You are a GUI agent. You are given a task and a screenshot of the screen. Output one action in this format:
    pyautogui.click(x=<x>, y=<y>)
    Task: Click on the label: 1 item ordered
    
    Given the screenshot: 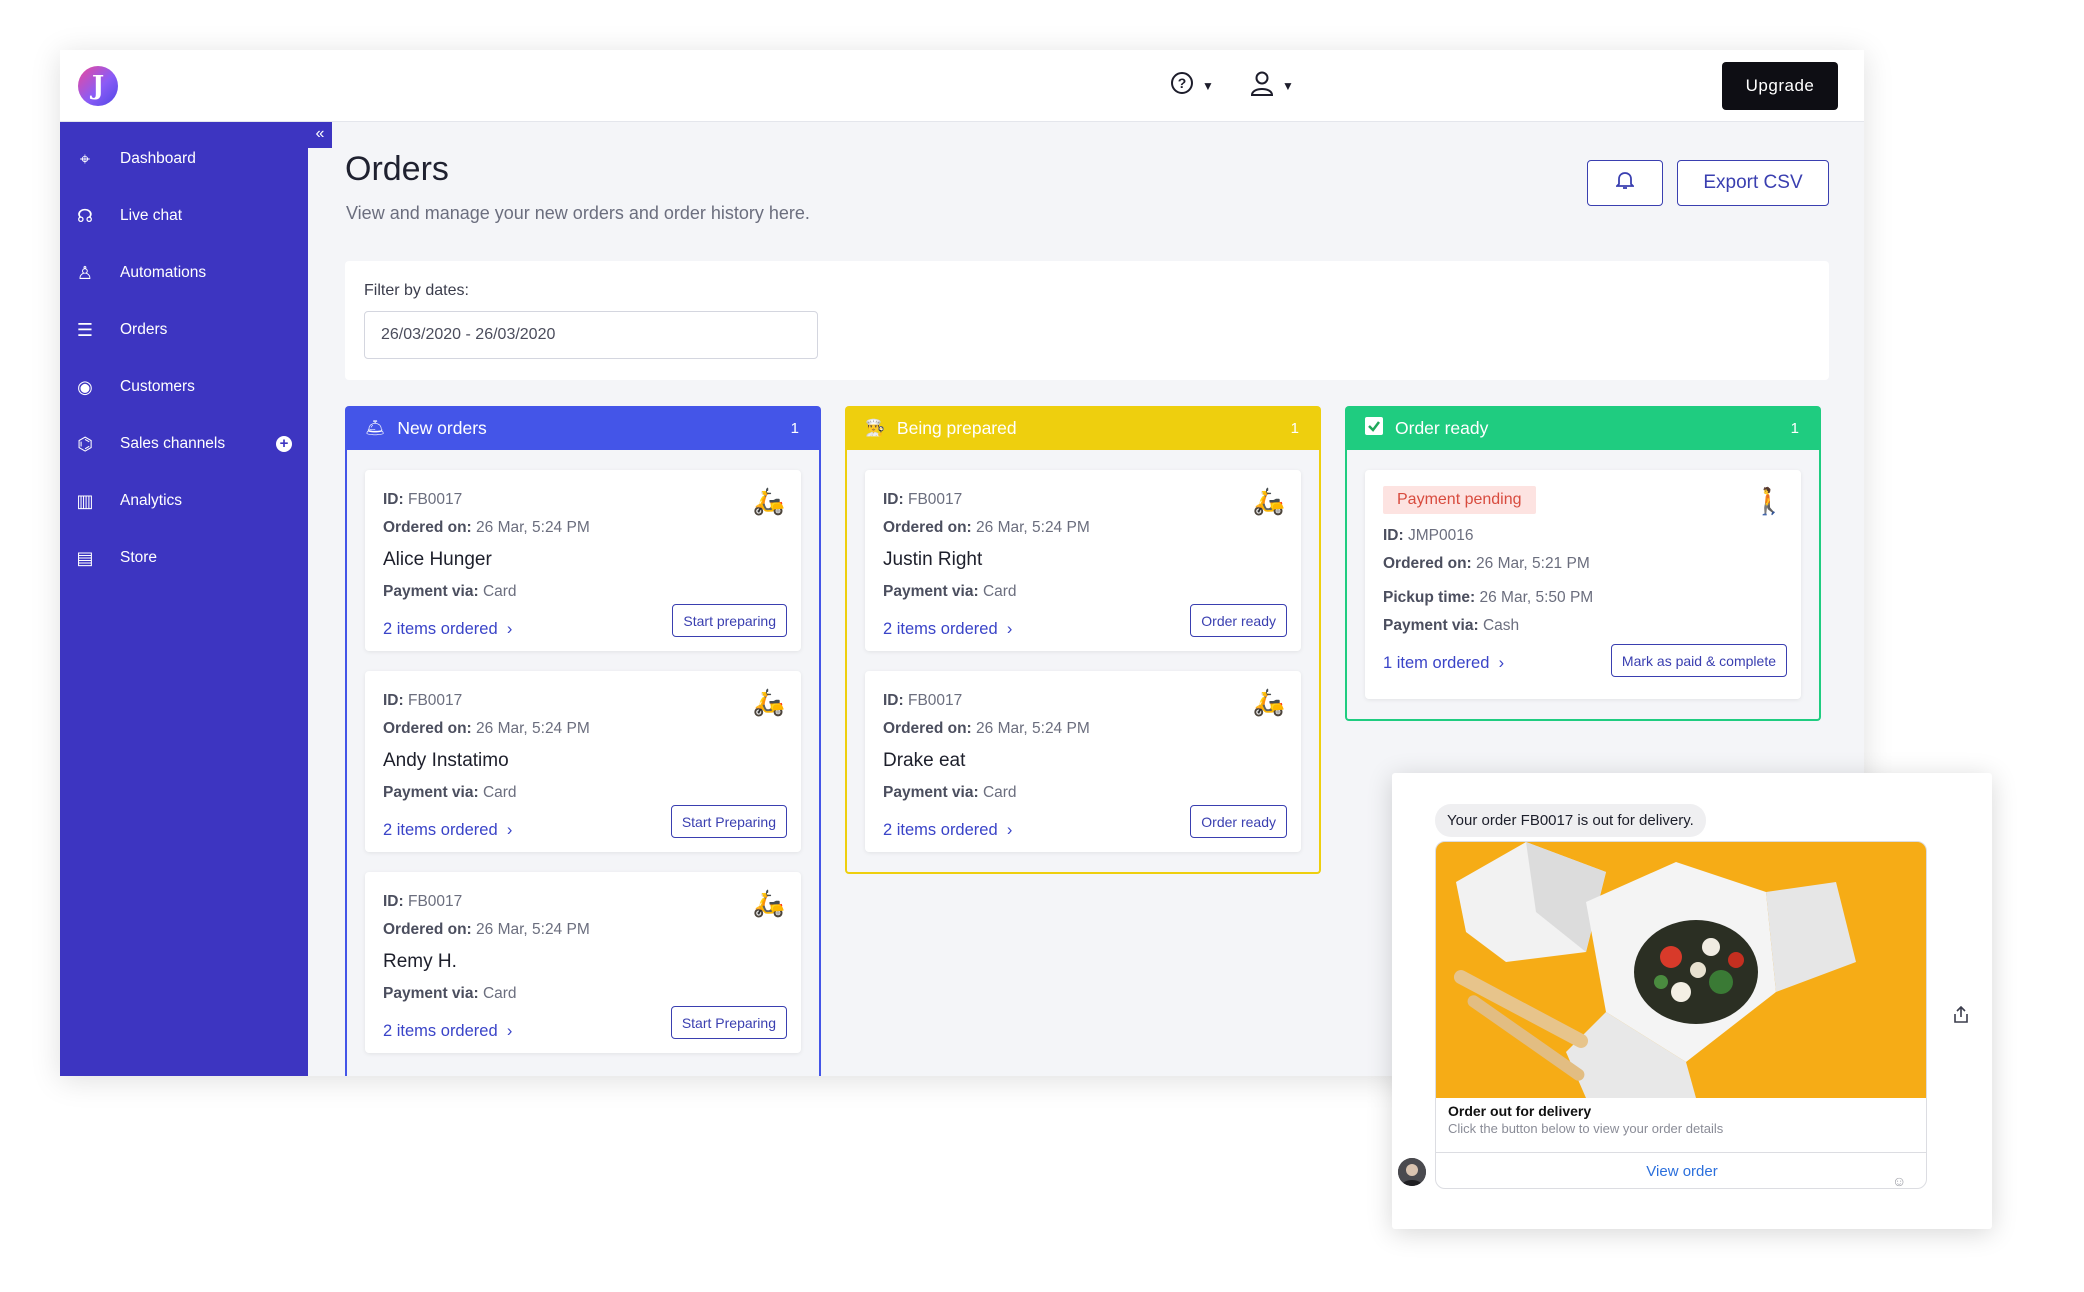 What is the action you would take?
    pyautogui.click(x=1436, y=663)
    